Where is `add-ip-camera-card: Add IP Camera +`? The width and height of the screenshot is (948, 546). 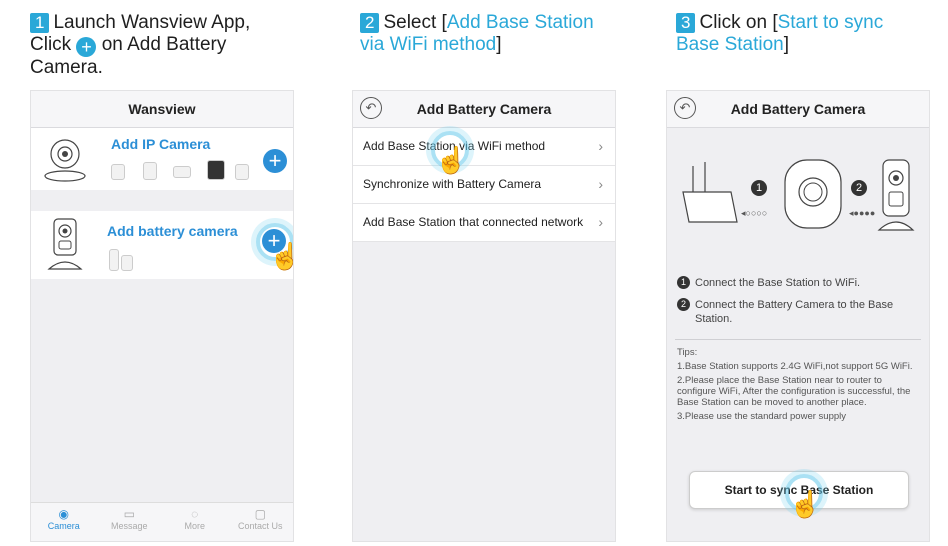
add-ip-camera-card: Add IP Camera + is located at coordinates (162, 159).